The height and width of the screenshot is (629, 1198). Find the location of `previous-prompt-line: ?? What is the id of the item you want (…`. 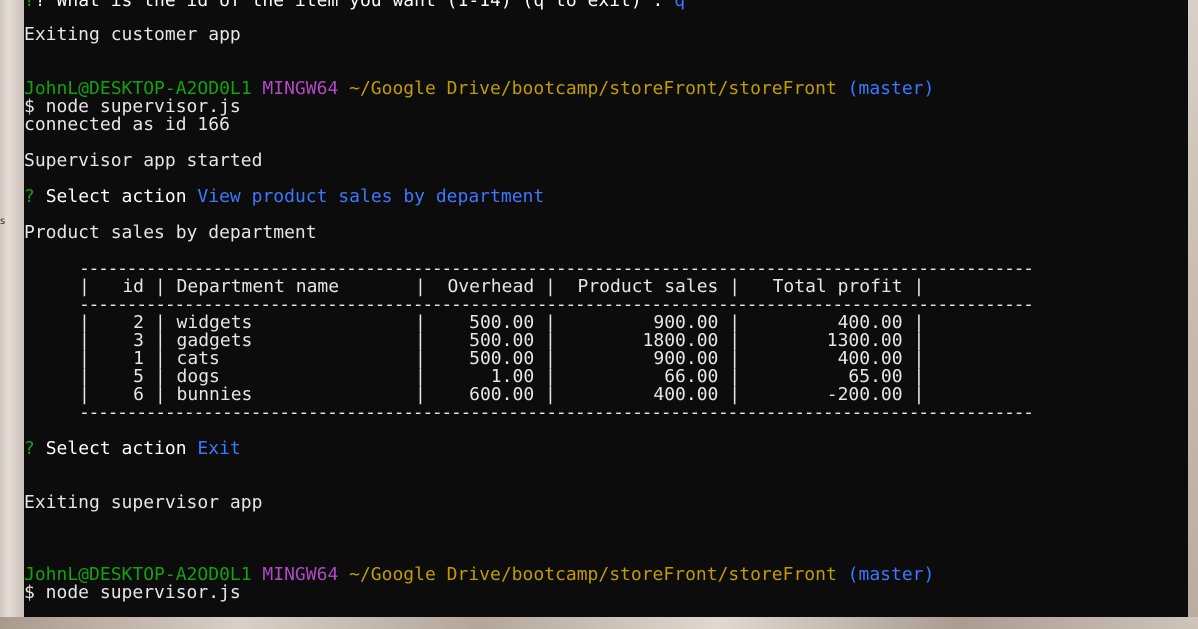

previous-prompt-line: ?? What is the id of the item you want (… is located at coordinates (355, 5).